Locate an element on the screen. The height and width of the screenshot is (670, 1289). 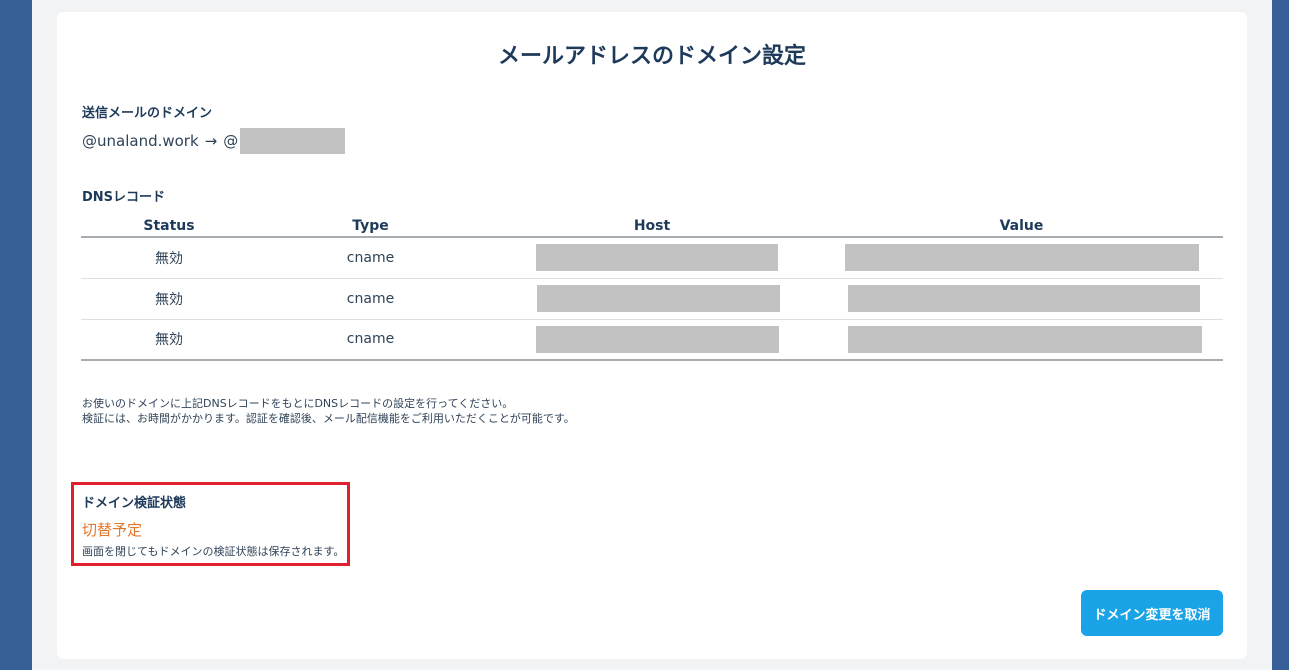
sender-domain-label: 送信メールのドメイン is located at coordinates (147, 113).